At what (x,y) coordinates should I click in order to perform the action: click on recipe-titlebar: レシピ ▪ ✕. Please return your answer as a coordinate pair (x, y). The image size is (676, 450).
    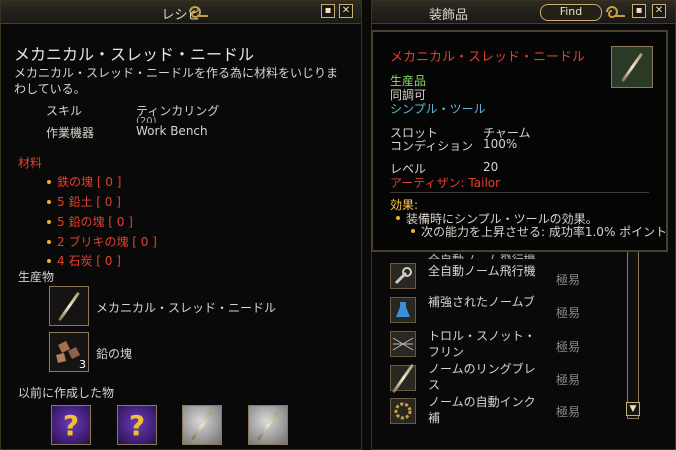
    Looking at the image, I should click on (181, 12).